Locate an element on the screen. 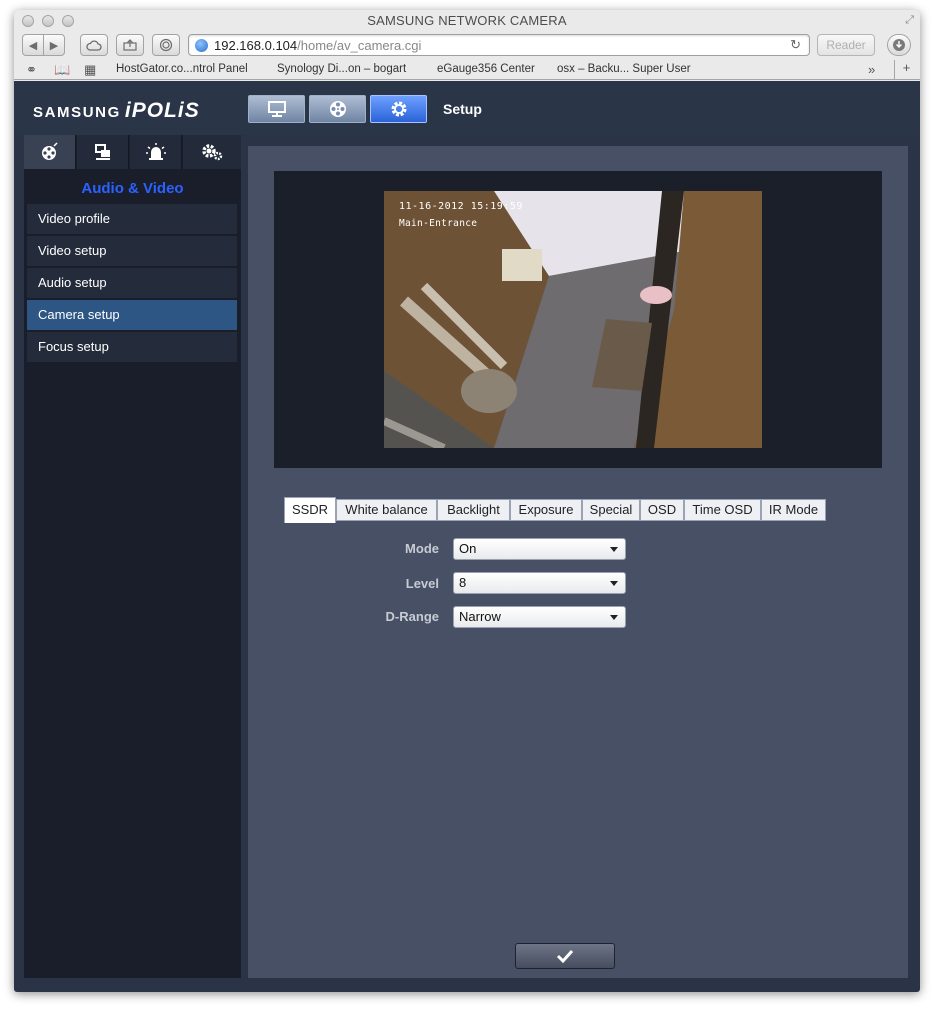 The width and height of the screenshot is (934, 1012). tab-system is located at coordinates (212, 152).